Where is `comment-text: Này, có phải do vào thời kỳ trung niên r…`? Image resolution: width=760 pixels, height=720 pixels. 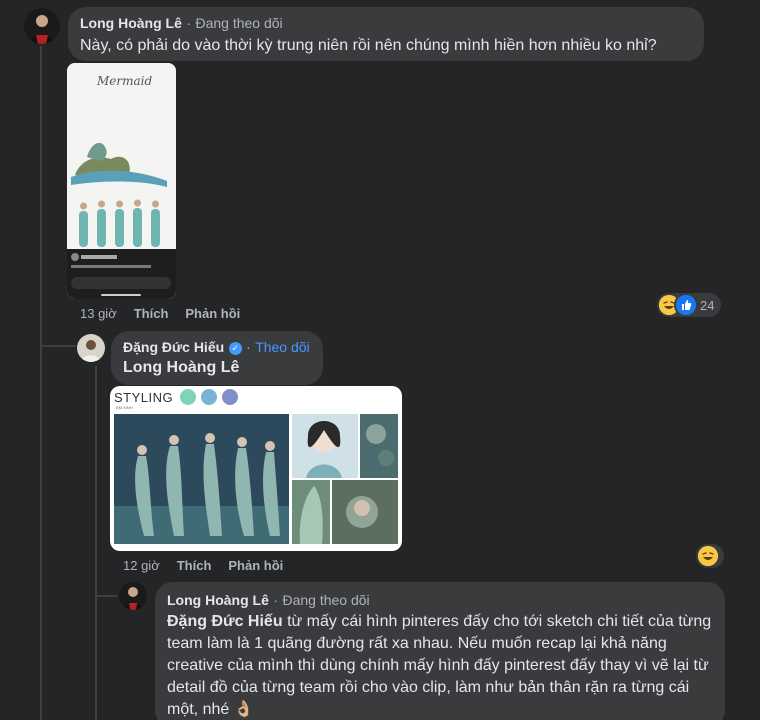
comment-text: Này, có phải do vào thời kỳ trung niên r… is located at coordinates (368, 45).